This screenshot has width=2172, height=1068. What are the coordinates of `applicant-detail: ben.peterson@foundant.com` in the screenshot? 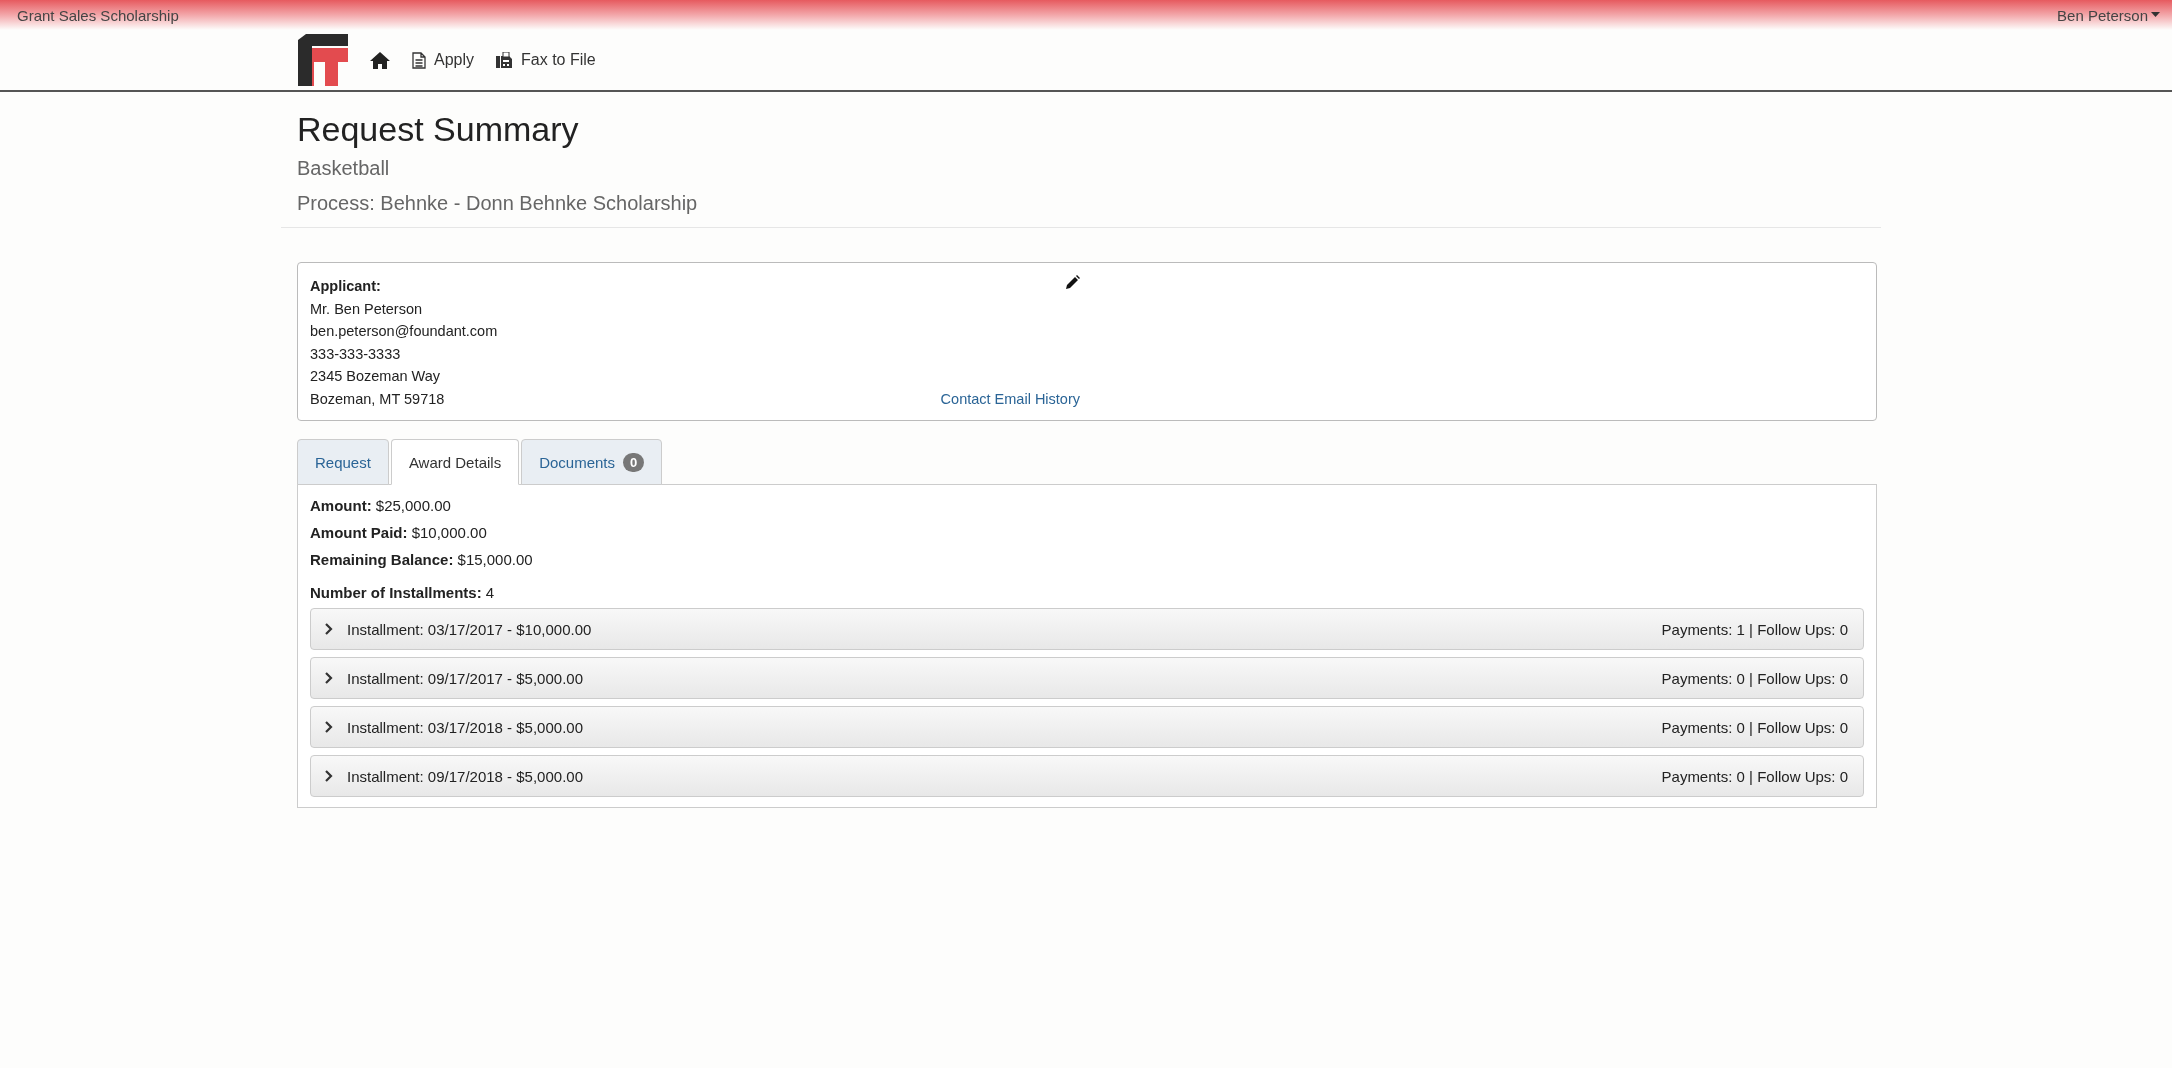 It's located at (404, 331).